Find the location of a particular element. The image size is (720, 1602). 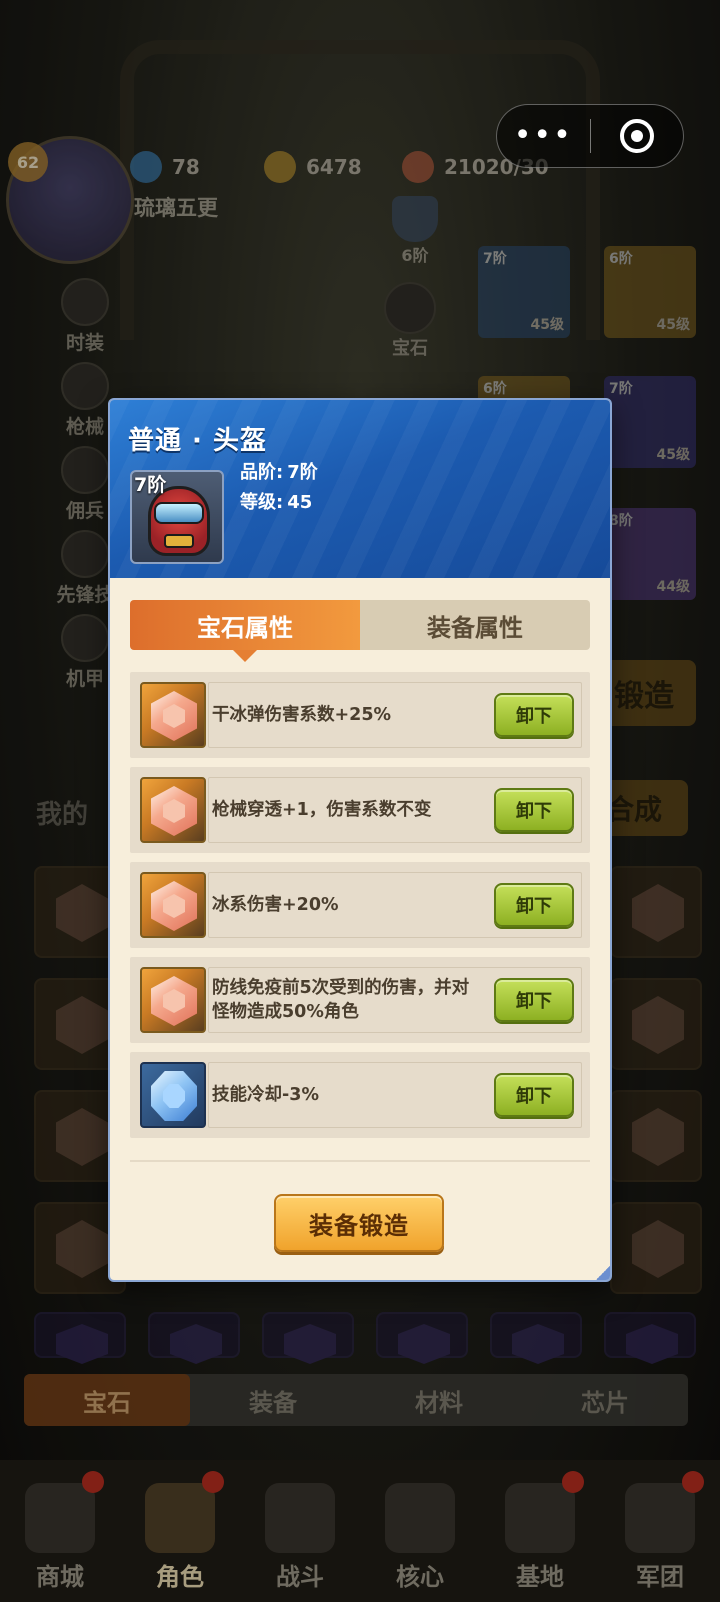

attribute-tabs: 宝石属性 装备属性 is located at coordinates (360, 631).